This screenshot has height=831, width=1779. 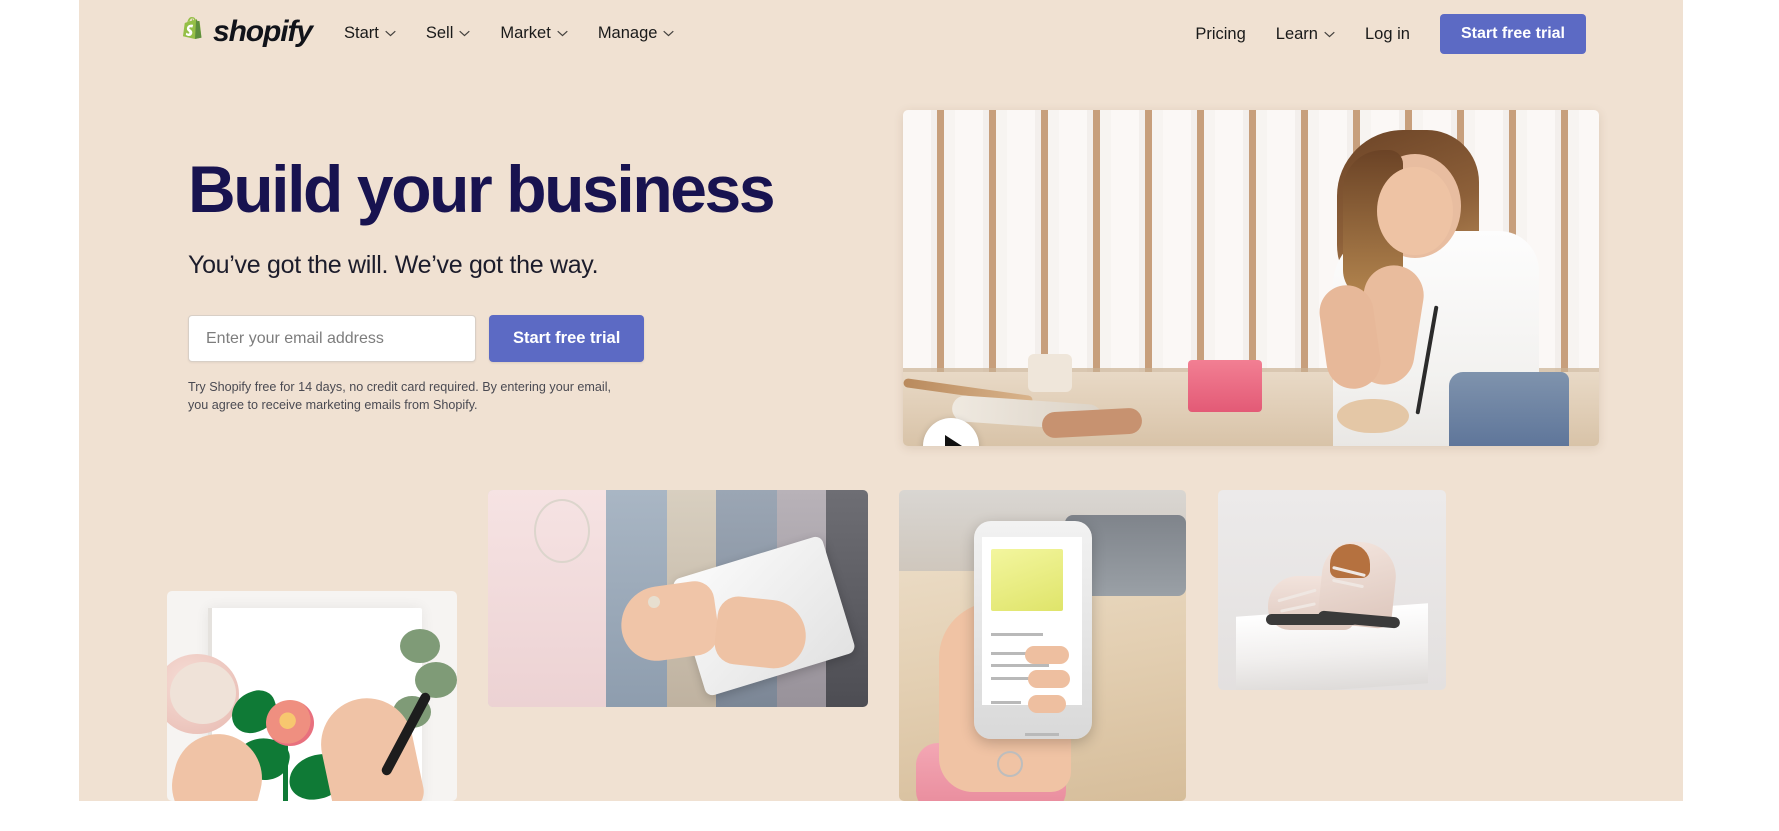 I want to click on hero-subtitle: You’ve got the will. We’ve got the way., so click(x=393, y=265).